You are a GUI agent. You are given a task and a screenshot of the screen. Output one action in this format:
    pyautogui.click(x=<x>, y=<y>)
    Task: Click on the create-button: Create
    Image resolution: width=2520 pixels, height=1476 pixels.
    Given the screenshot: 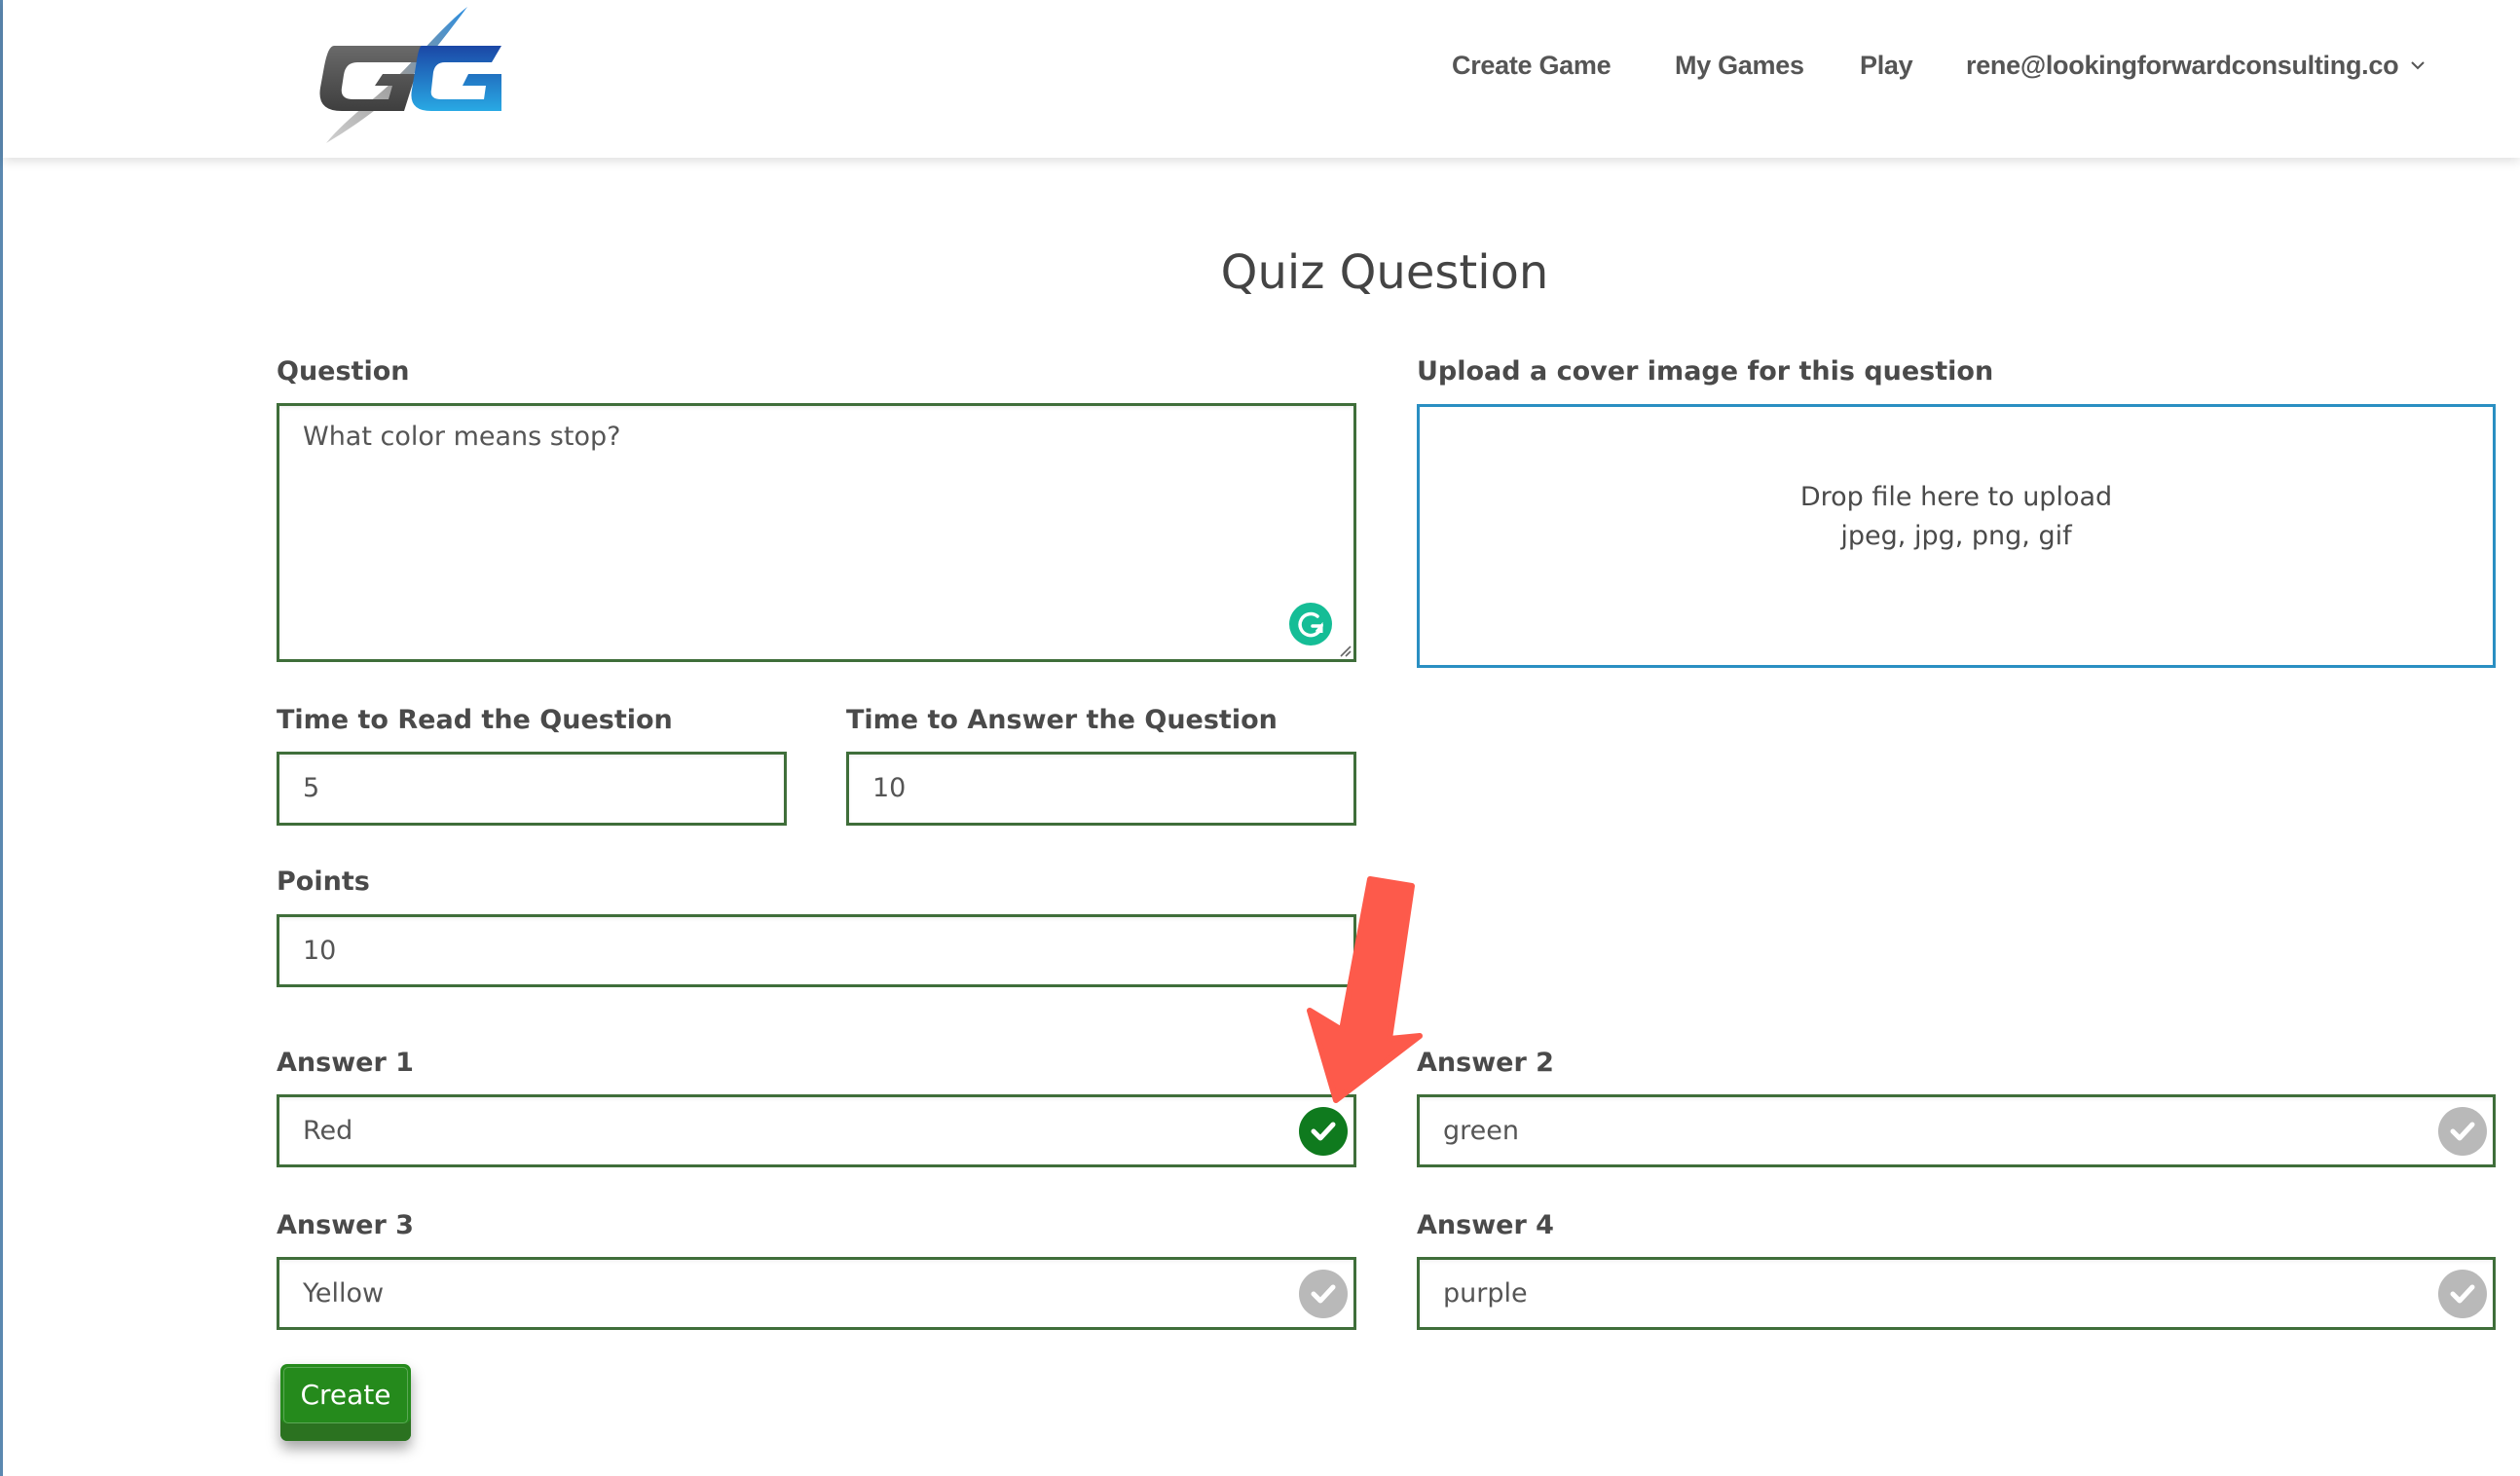 What is the action you would take?
    pyautogui.click(x=345, y=1402)
    